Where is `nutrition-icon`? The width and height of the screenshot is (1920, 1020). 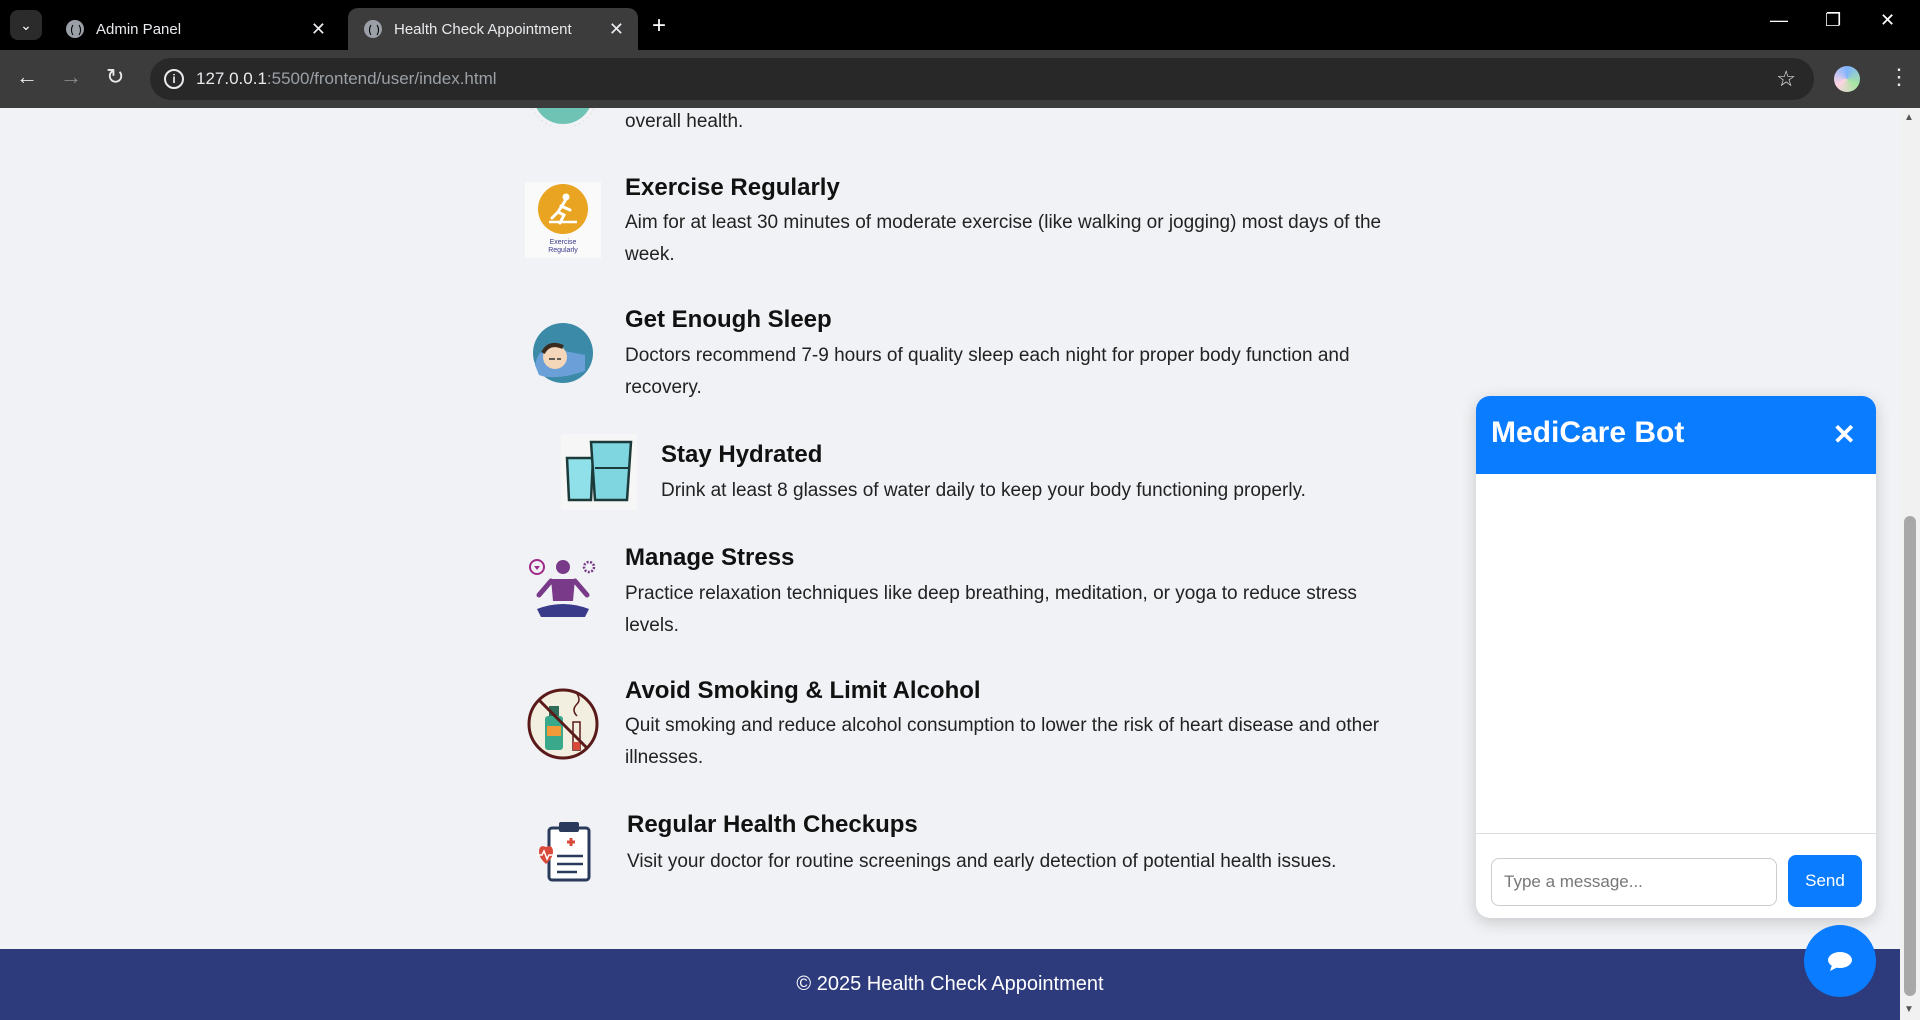
nutrition-icon is located at coordinates (563, 117).